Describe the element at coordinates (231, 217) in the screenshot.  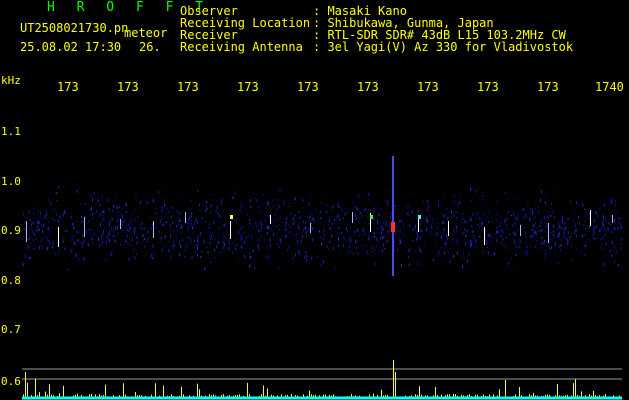
I see `echo-highlight` at that location.